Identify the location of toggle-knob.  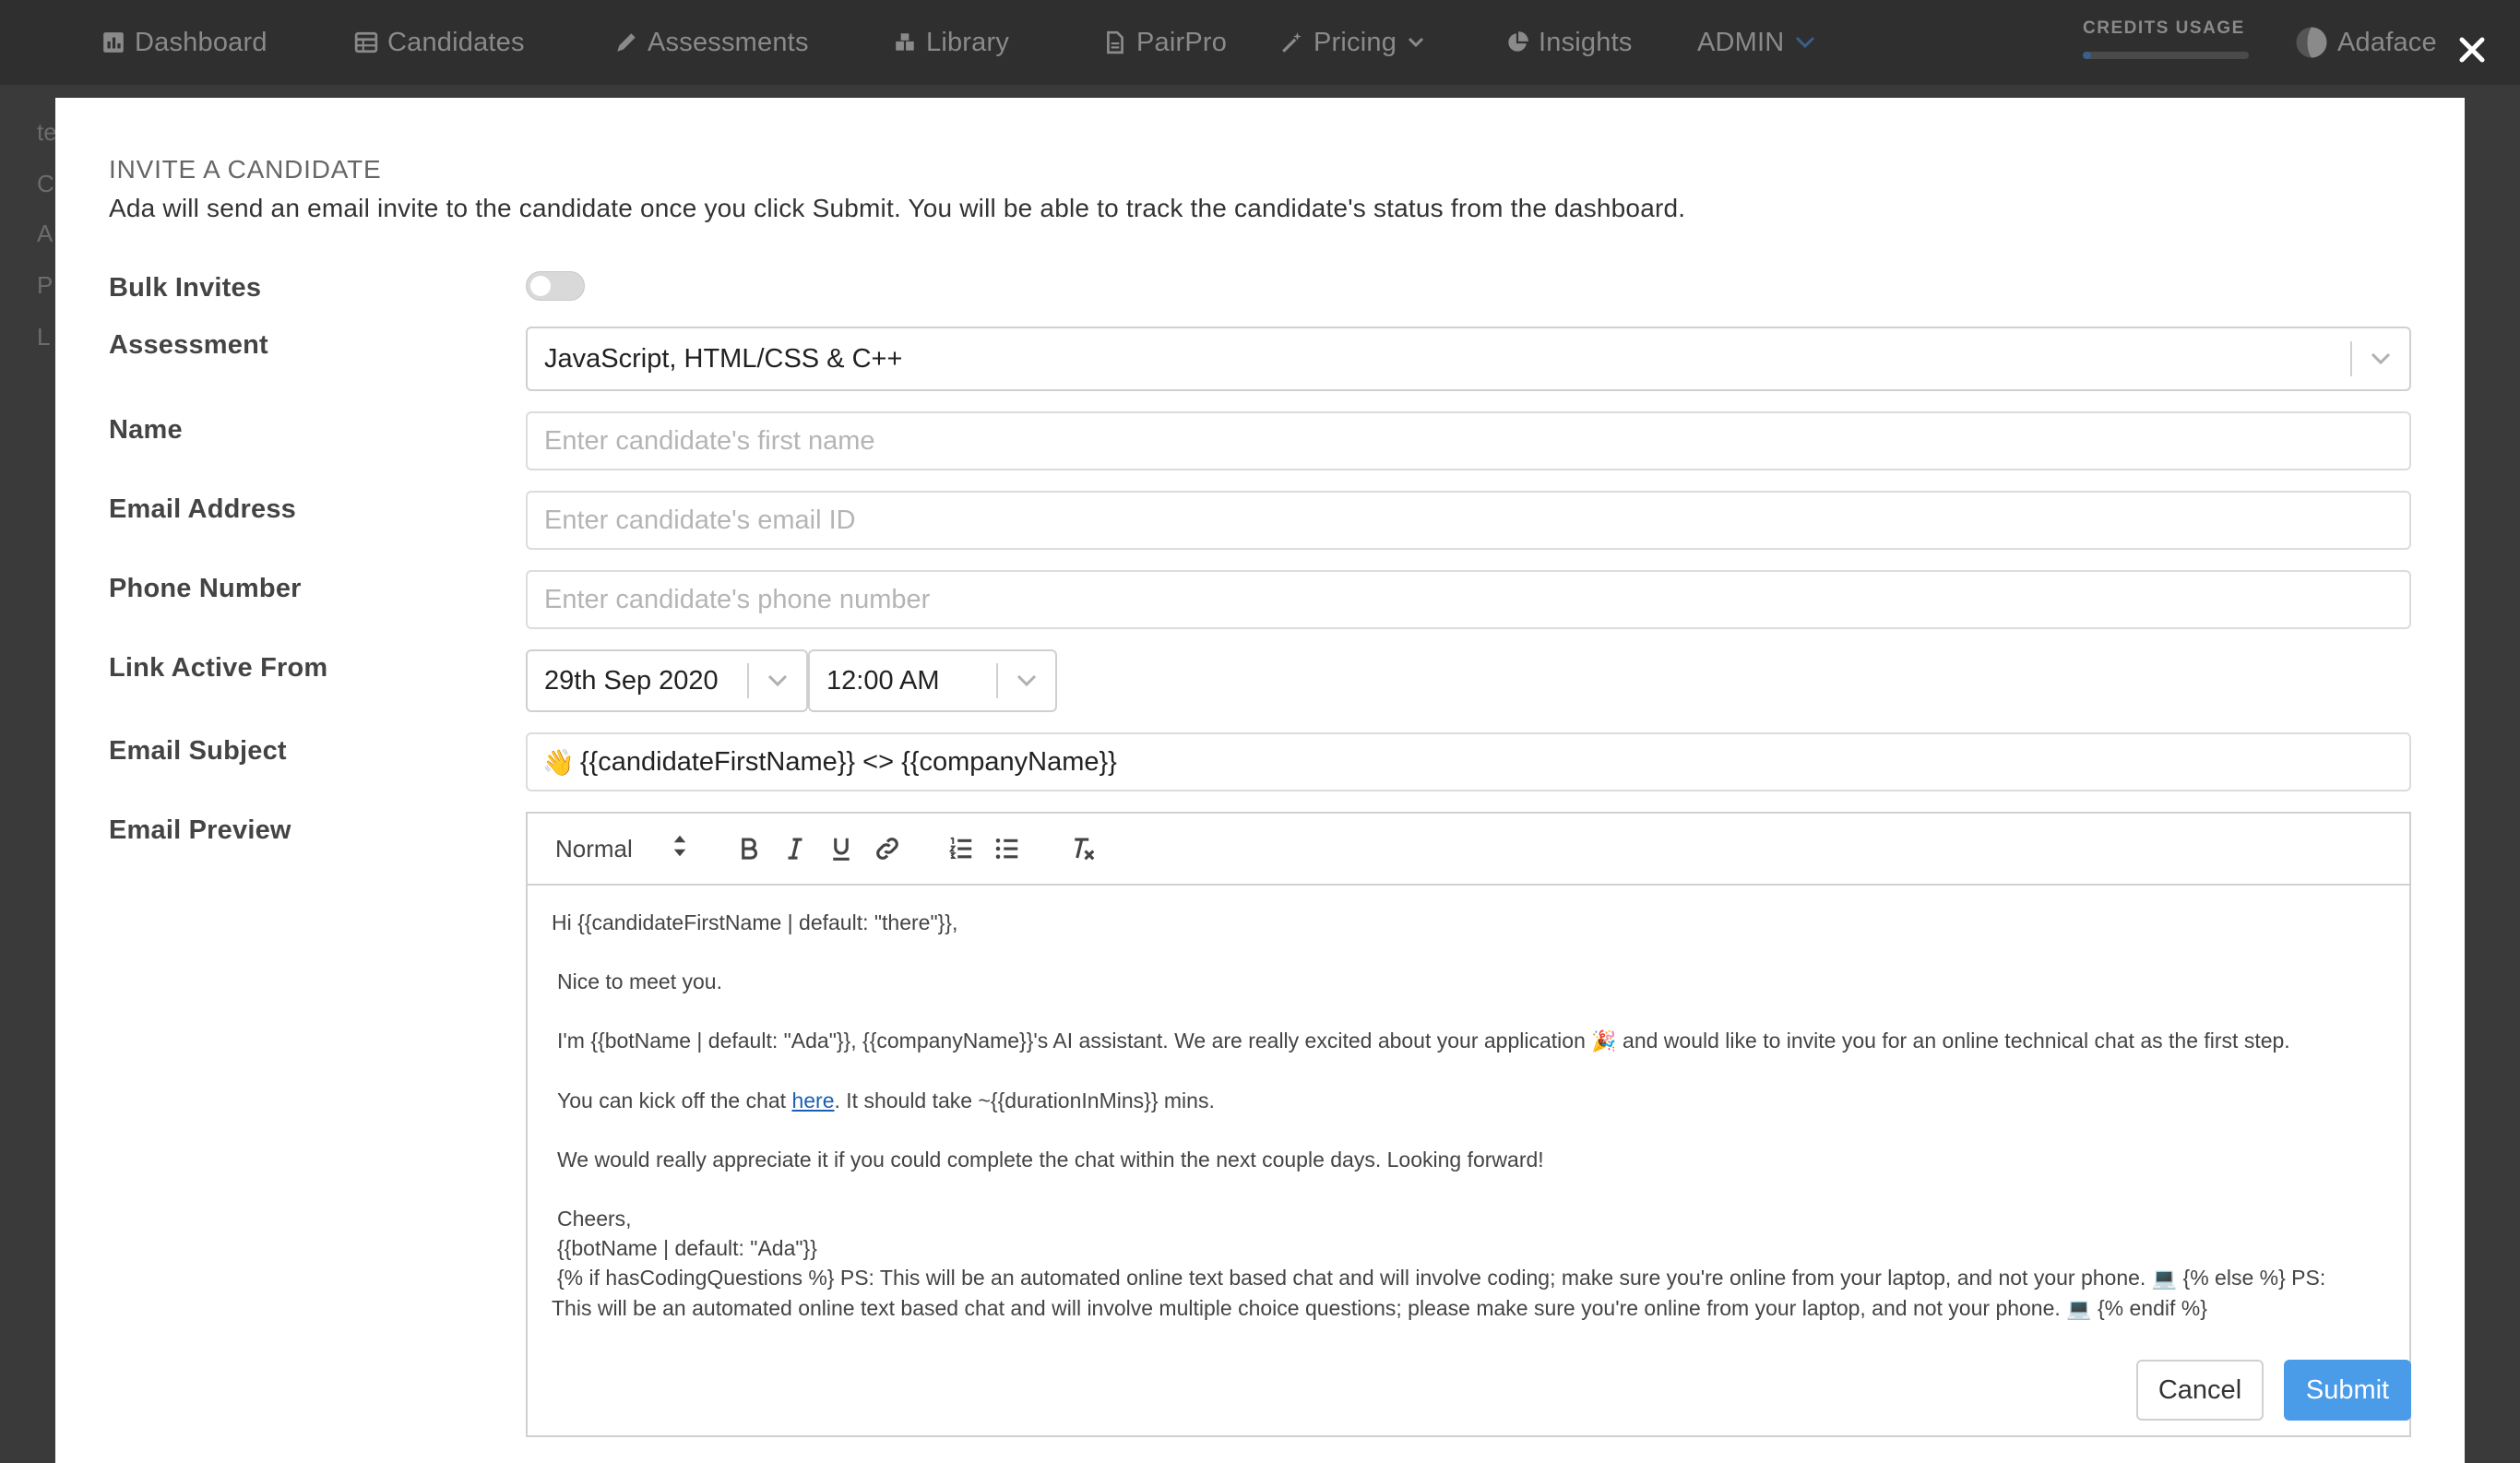
(540, 286).